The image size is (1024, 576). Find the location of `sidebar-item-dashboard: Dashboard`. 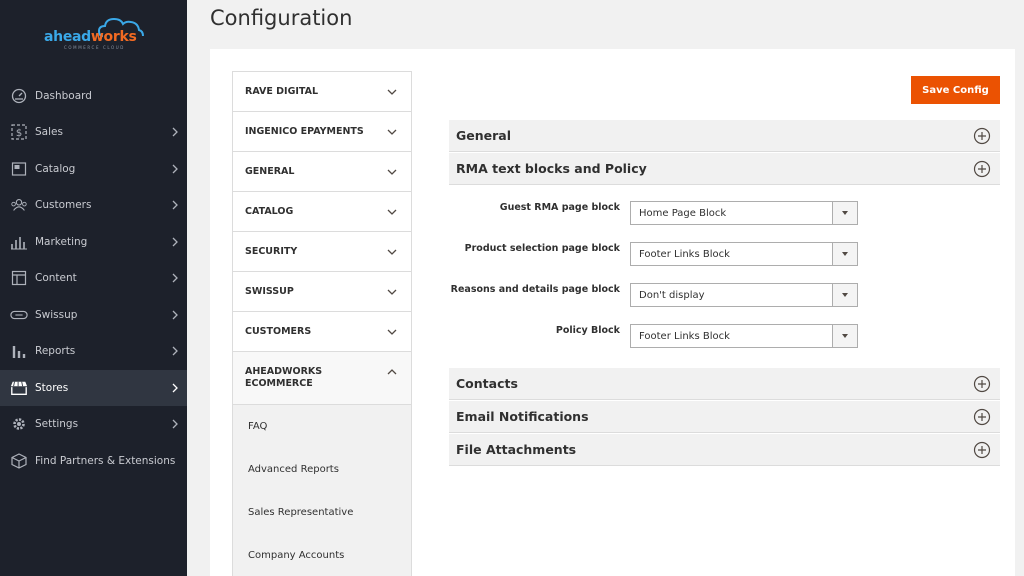

sidebar-item-dashboard: Dashboard is located at coordinates (93, 96).